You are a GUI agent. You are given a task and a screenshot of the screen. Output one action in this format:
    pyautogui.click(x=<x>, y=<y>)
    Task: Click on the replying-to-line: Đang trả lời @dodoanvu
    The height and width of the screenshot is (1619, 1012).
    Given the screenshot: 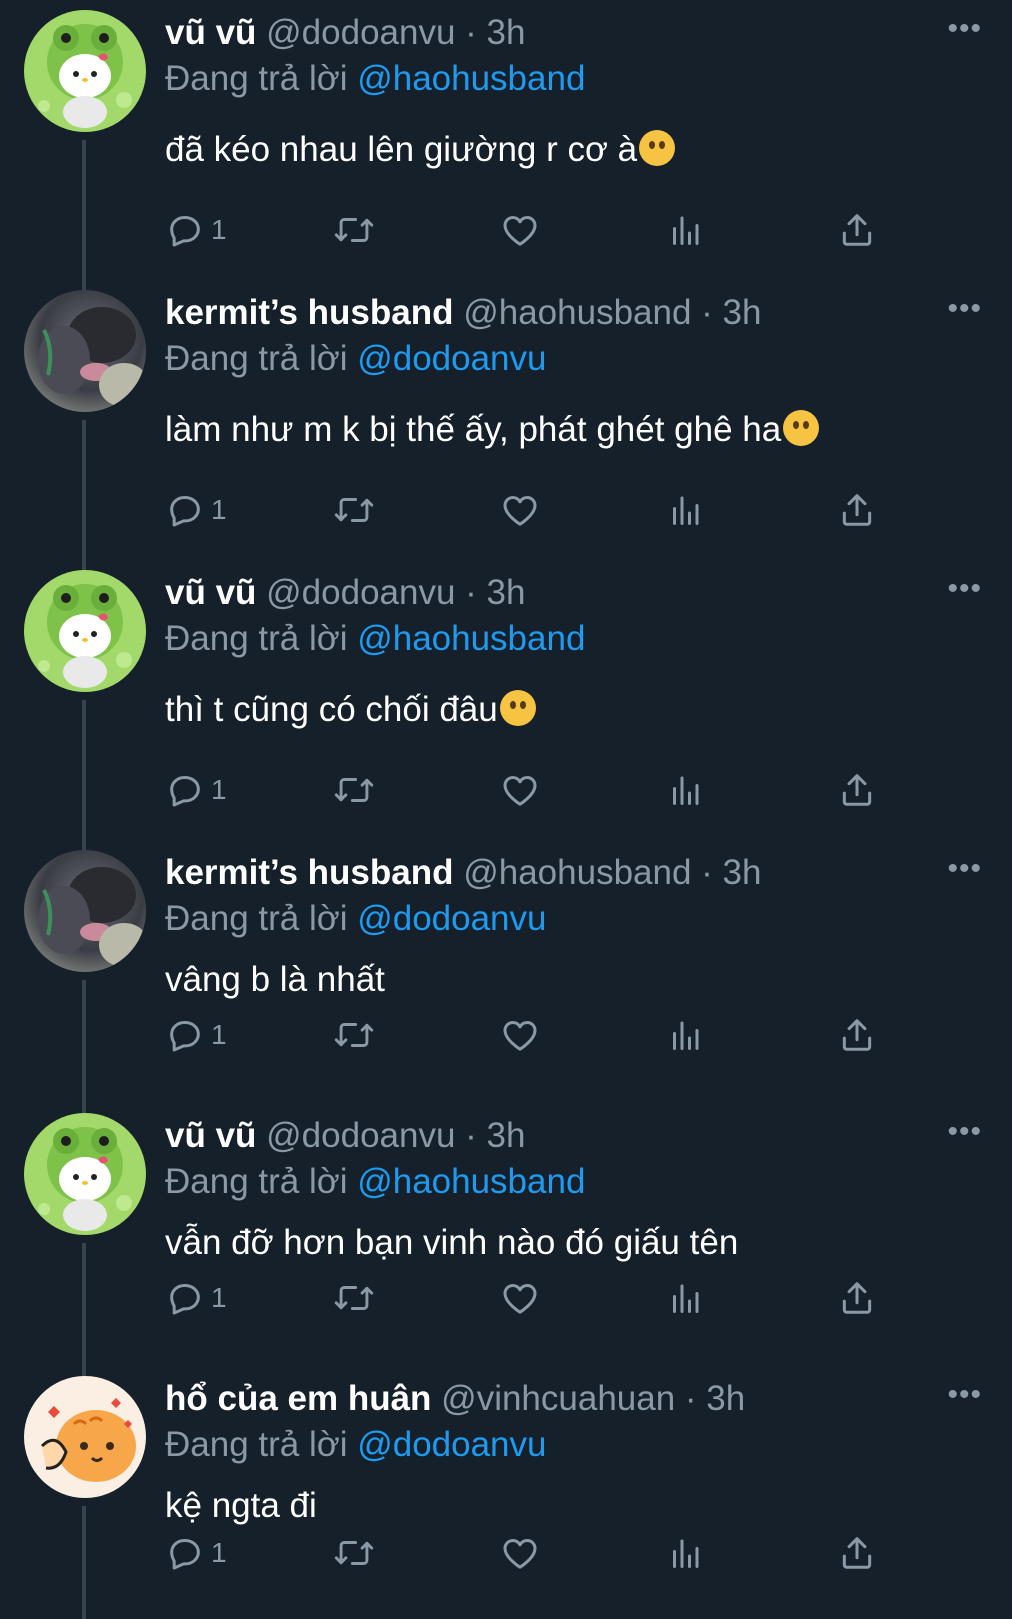 What is the action you would take?
    pyautogui.click(x=356, y=1445)
    